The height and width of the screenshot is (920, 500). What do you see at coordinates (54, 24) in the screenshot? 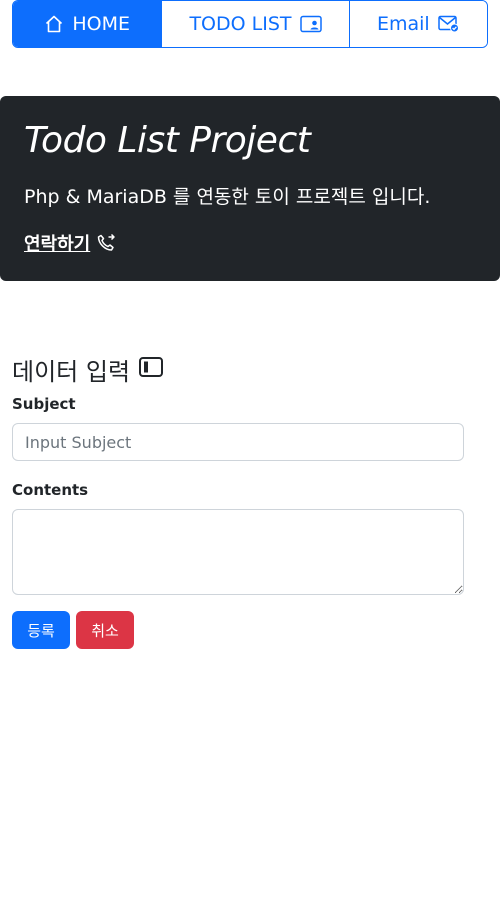
I see `house-icon` at bounding box center [54, 24].